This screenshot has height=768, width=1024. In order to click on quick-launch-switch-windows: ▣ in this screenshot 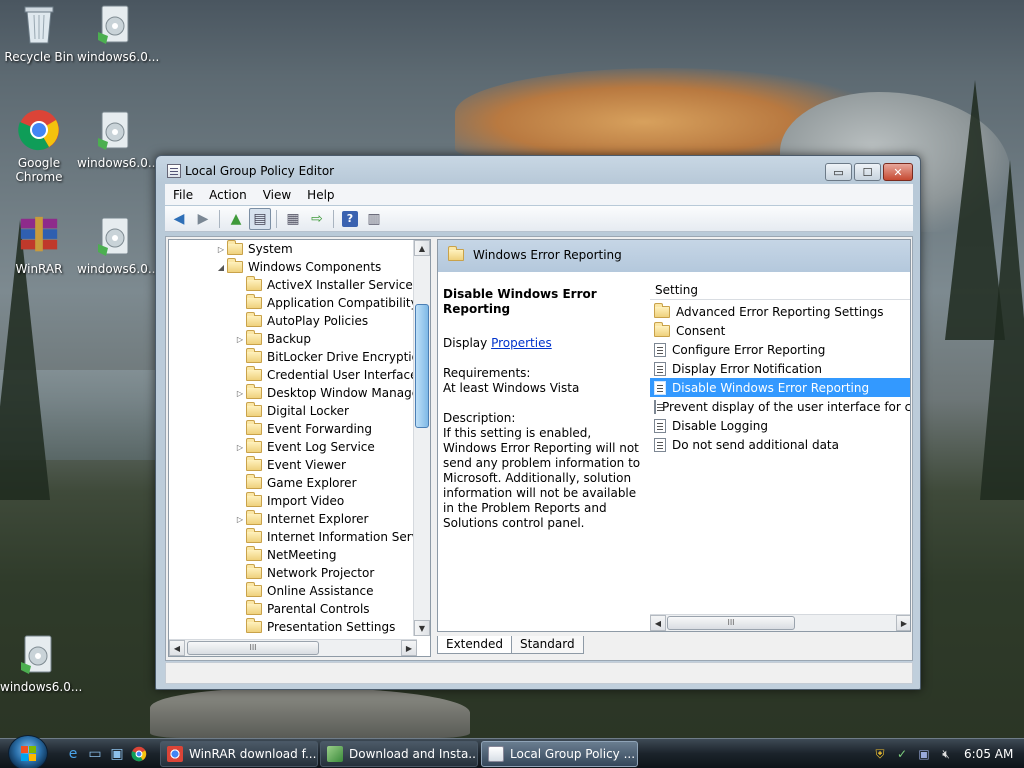, I will do `click(117, 754)`.